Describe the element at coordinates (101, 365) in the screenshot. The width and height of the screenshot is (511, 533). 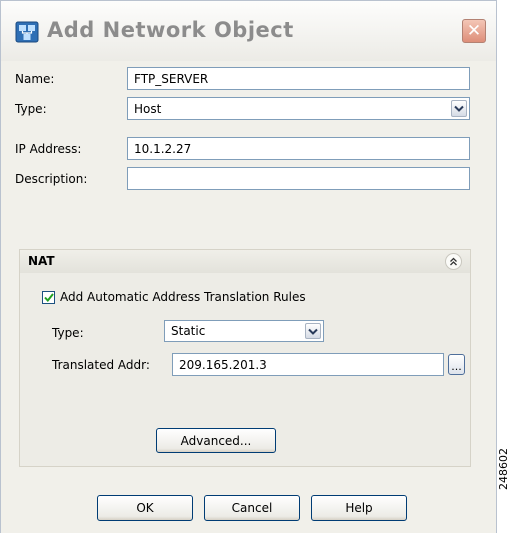
I see `translated-addr-label: Translated Addr:` at that location.